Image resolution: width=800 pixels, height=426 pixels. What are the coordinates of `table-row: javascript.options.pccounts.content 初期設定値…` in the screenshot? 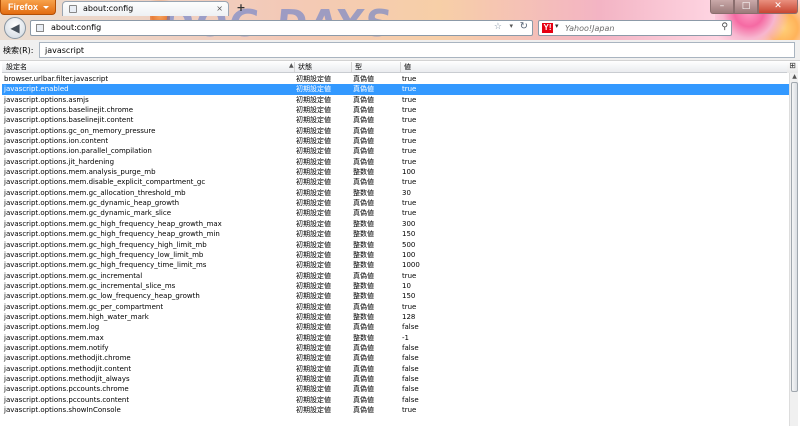 It's located at (395, 400).